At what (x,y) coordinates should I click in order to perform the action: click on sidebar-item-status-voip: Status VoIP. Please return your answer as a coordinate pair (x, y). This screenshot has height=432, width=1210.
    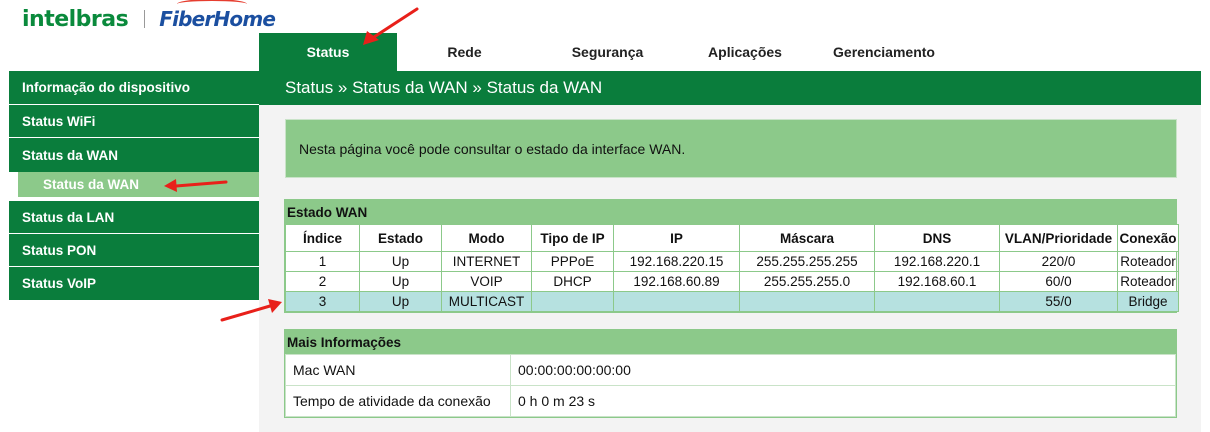
    Looking at the image, I should click on (134, 283).